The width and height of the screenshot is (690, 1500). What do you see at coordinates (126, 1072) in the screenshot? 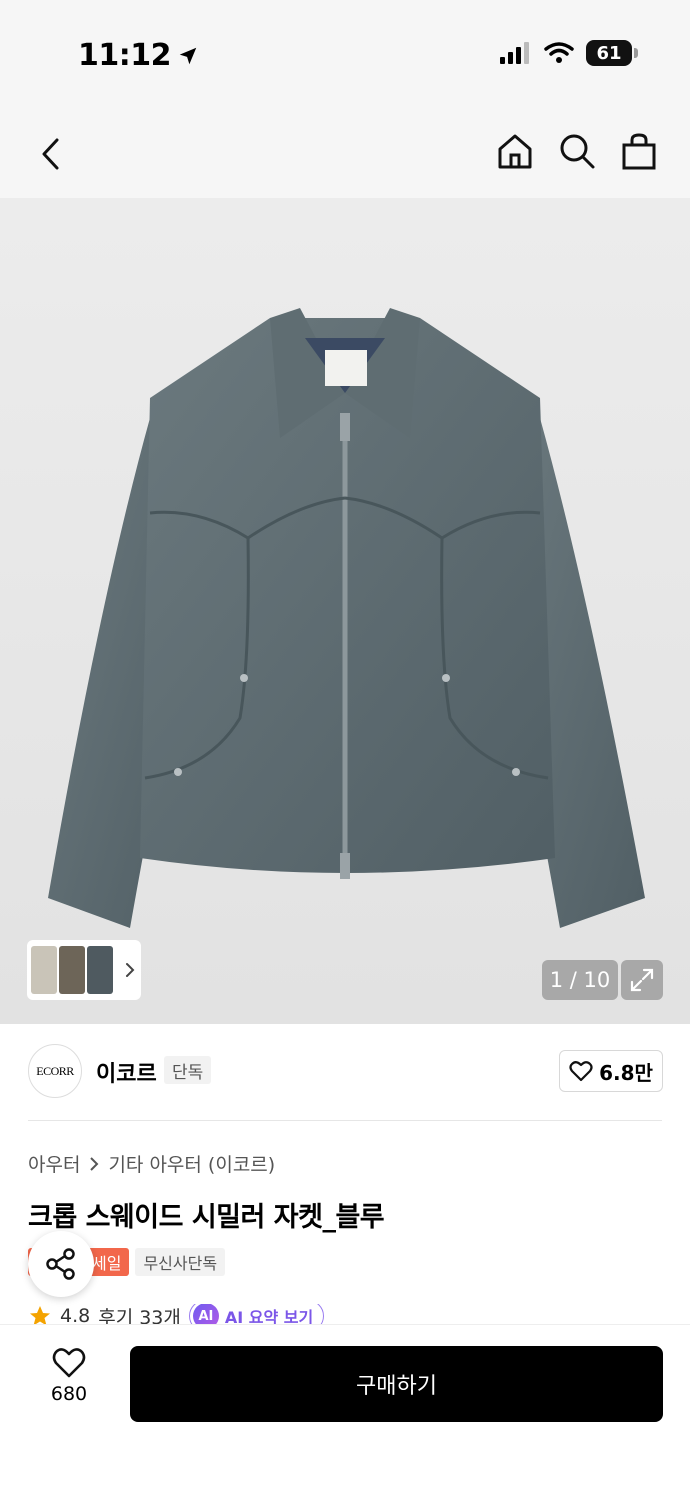
I see `brand-name: 이코르` at bounding box center [126, 1072].